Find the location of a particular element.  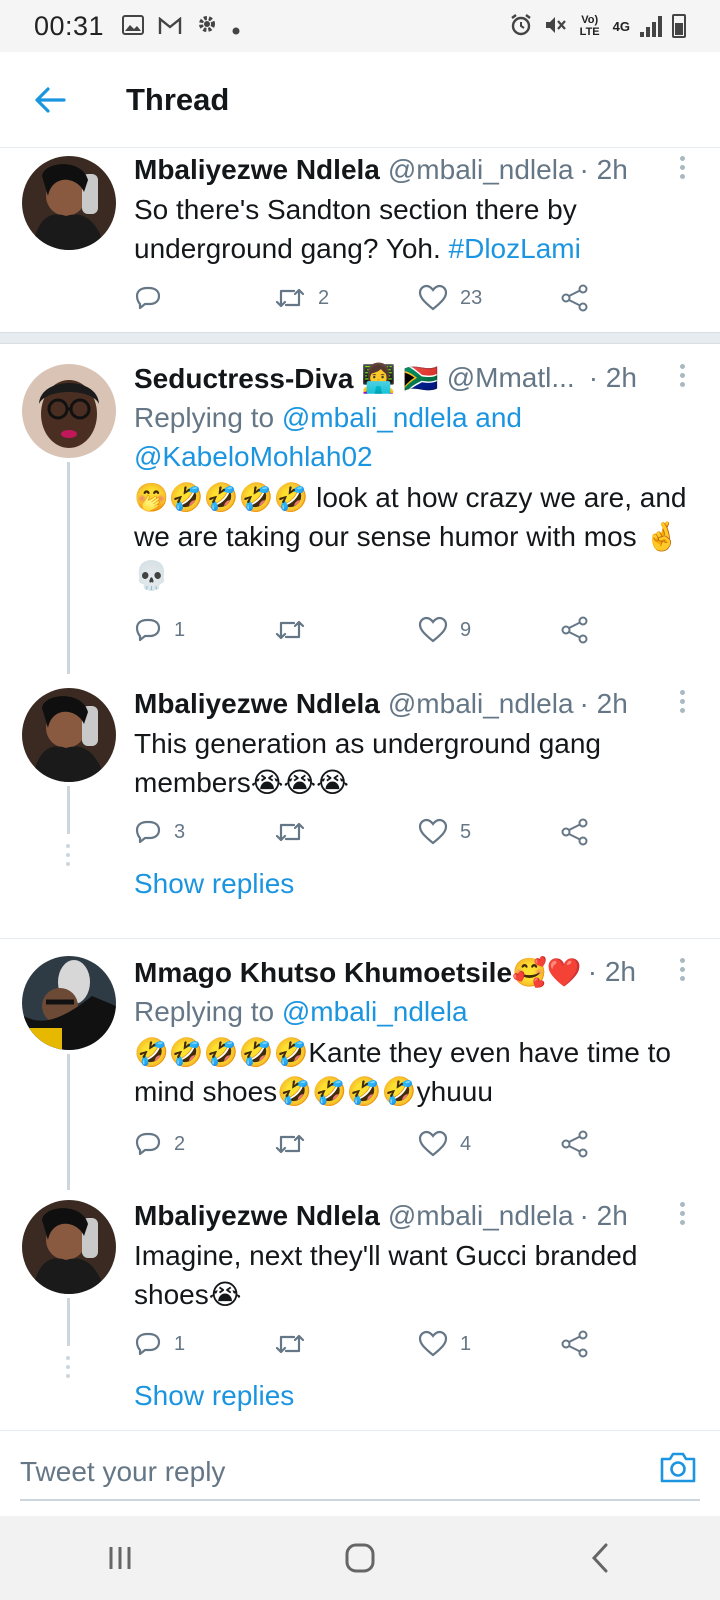

reply-button: 3 is located at coordinates (159, 832).